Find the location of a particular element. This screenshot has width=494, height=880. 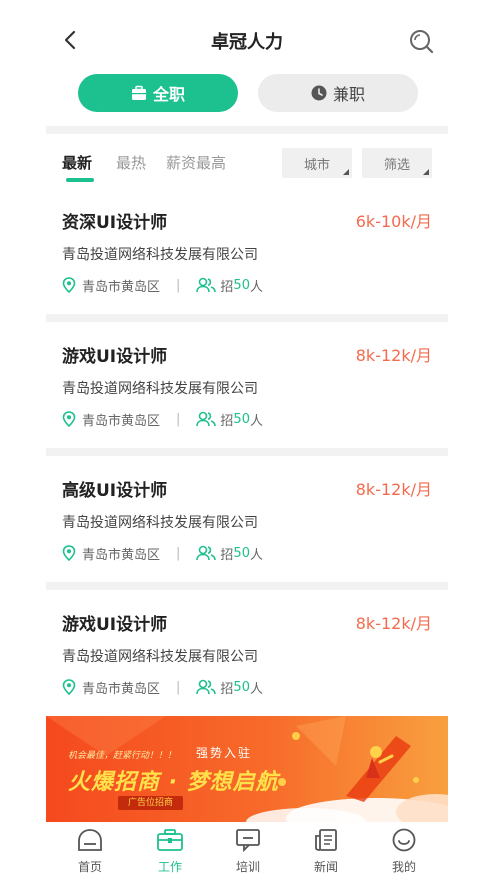

tab-training-label: 培训 is located at coordinates (247, 867).